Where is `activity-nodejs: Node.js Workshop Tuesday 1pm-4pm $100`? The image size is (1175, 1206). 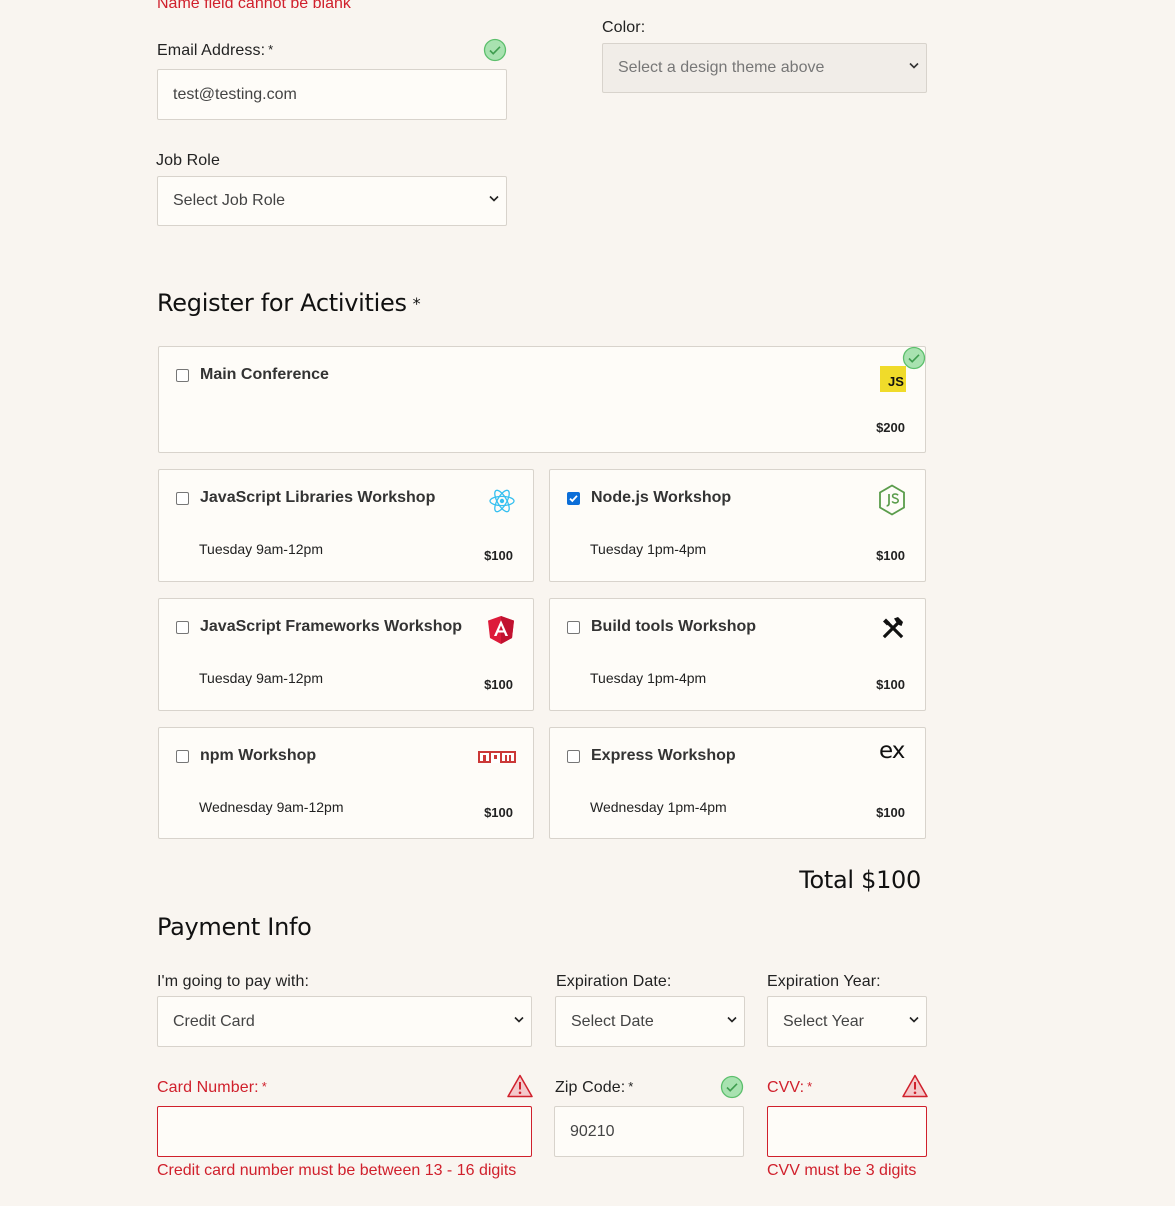 activity-nodejs: Node.js Workshop Tuesday 1pm-4pm $100 is located at coordinates (737, 525).